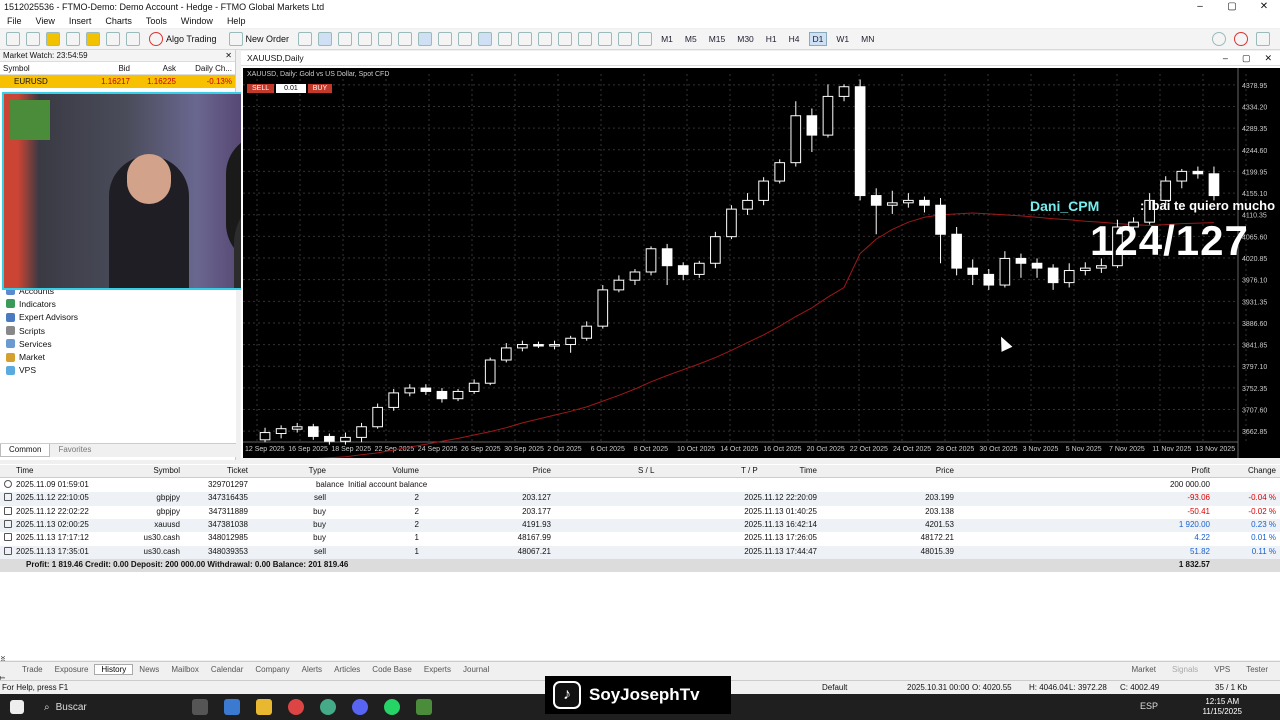 This screenshot has width=1280, height=720. Describe the element at coordinates (236, 21) in the screenshot. I see `menu-help: Help` at that location.